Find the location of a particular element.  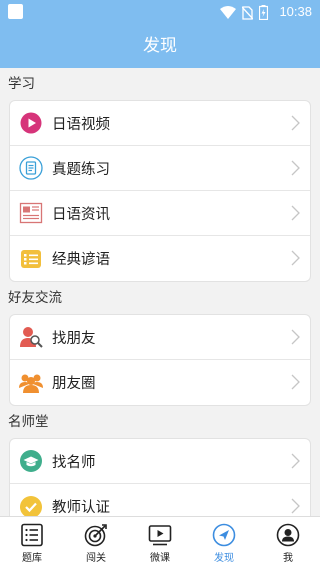

wifi-icon is located at coordinates (228, 12).